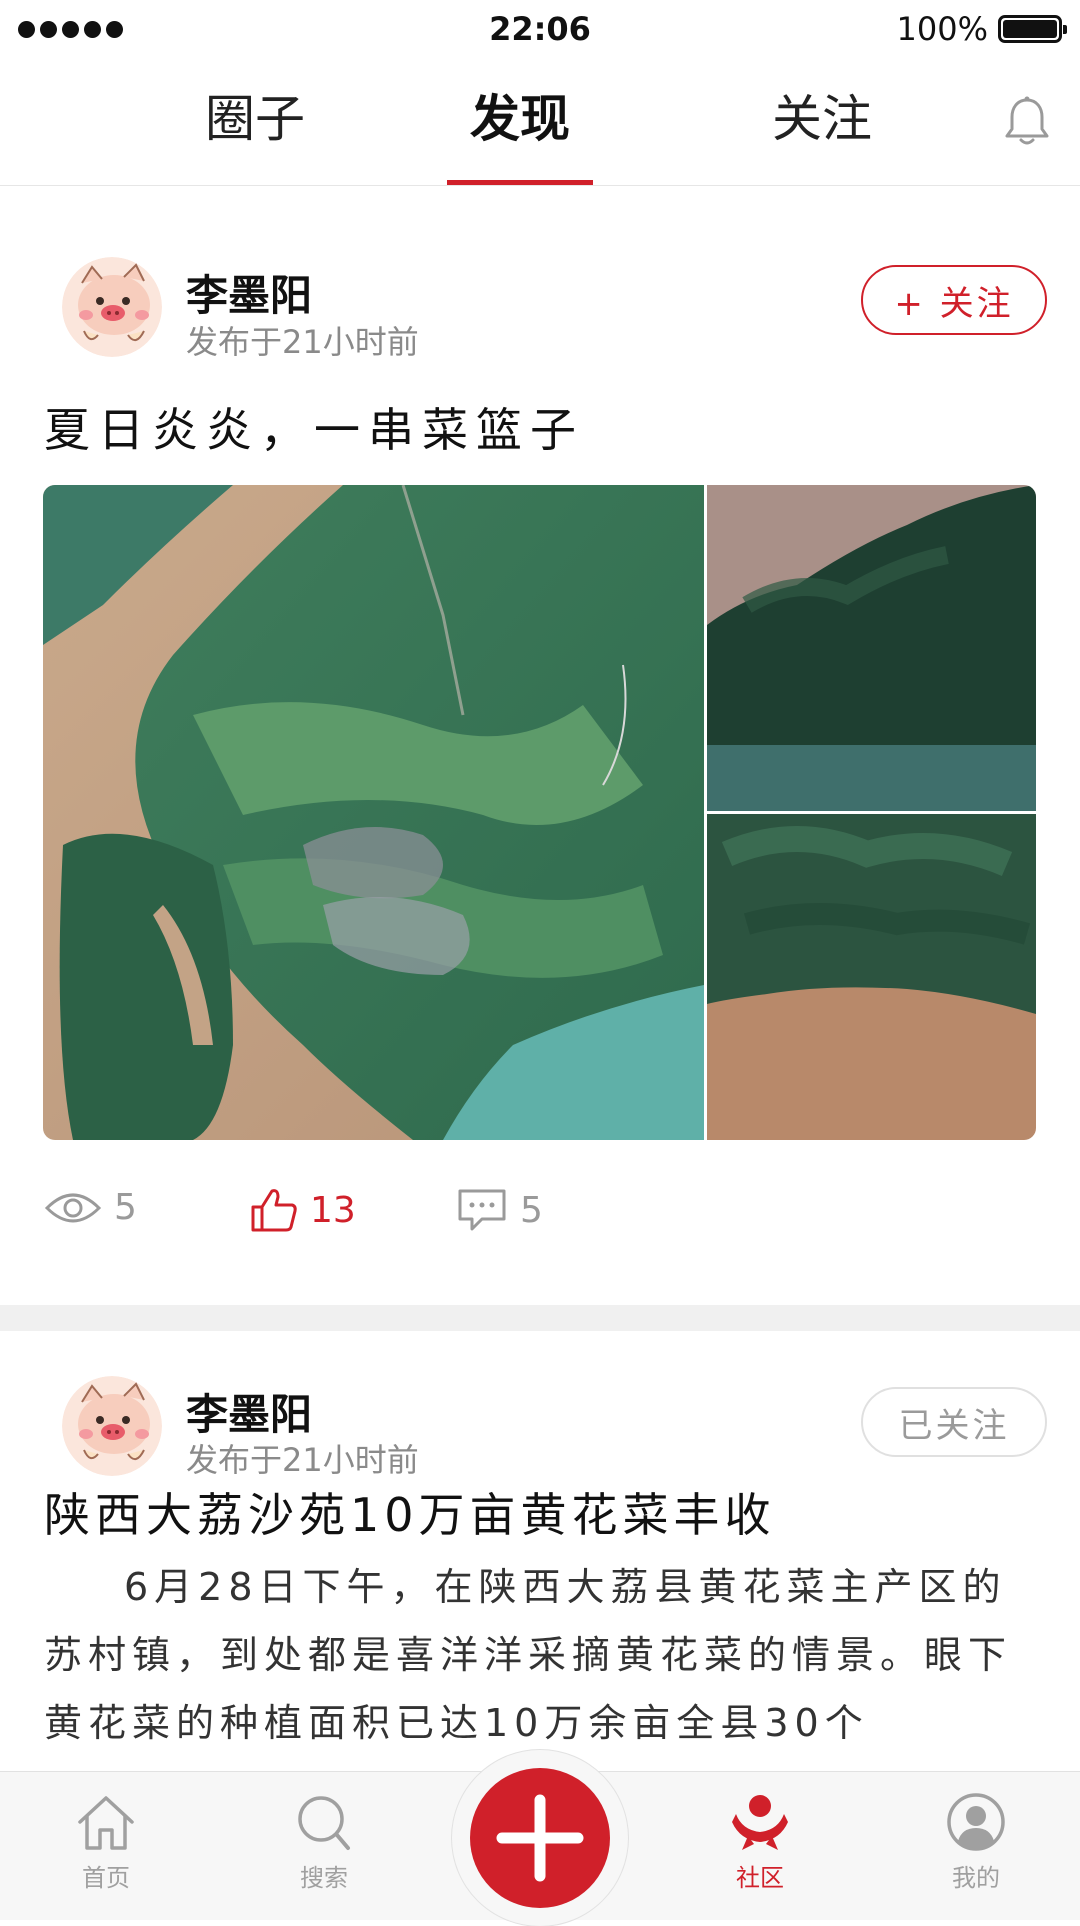  I want to click on thumbs-up-icon, so click(274, 1210).